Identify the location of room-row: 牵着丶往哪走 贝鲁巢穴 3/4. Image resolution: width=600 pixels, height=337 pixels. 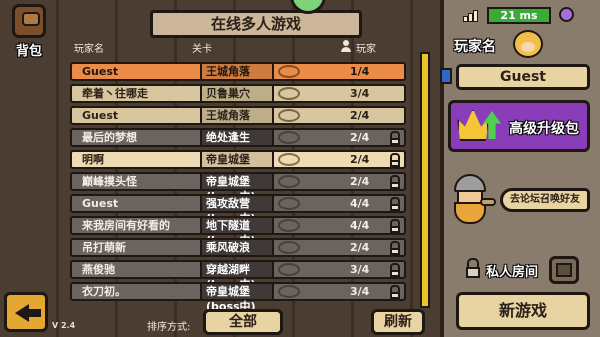
(238, 93).